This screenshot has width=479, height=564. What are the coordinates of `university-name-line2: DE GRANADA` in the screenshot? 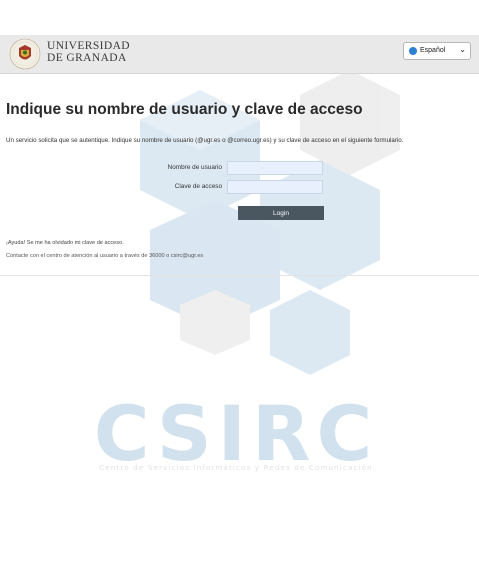 It's located at (87, 57).